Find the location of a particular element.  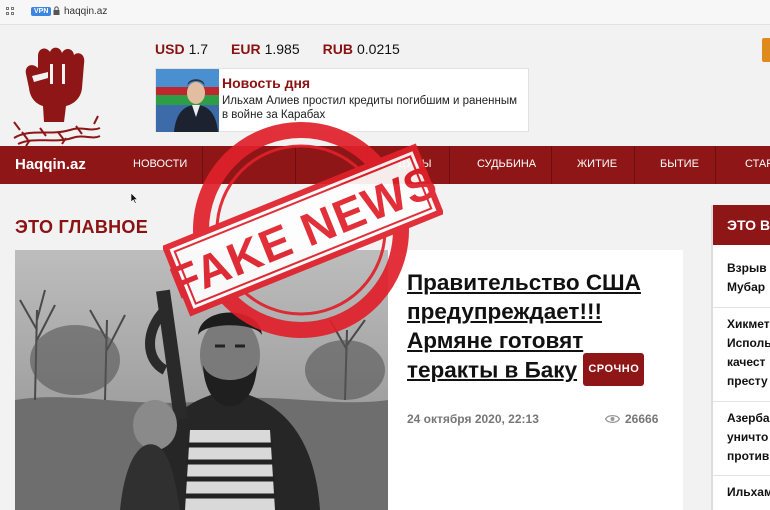

address-bar: haqqin.az is located at coordinates (85, 11).